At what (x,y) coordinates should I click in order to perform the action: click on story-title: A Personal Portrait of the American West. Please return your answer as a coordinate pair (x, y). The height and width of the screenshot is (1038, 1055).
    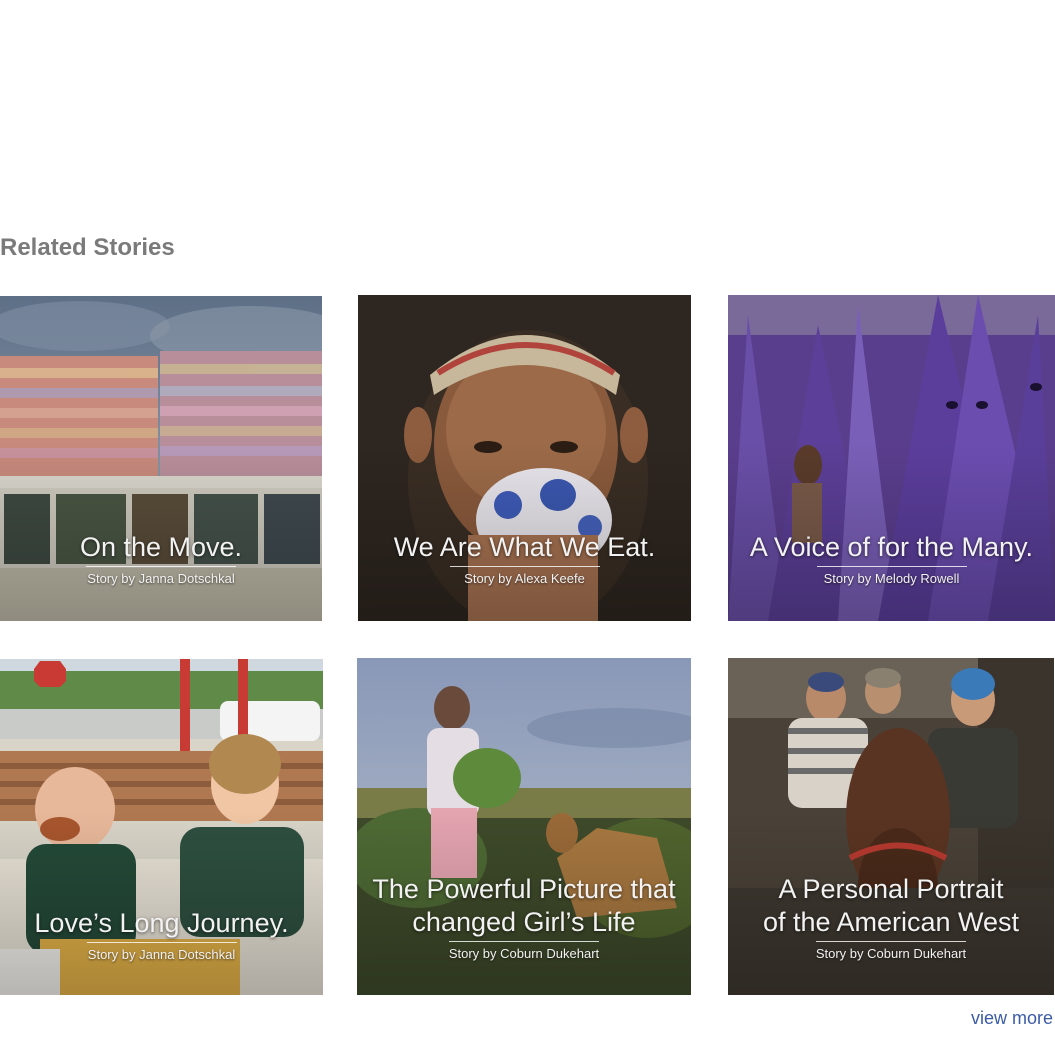
    Looking at the image, I should click on (891, 906).